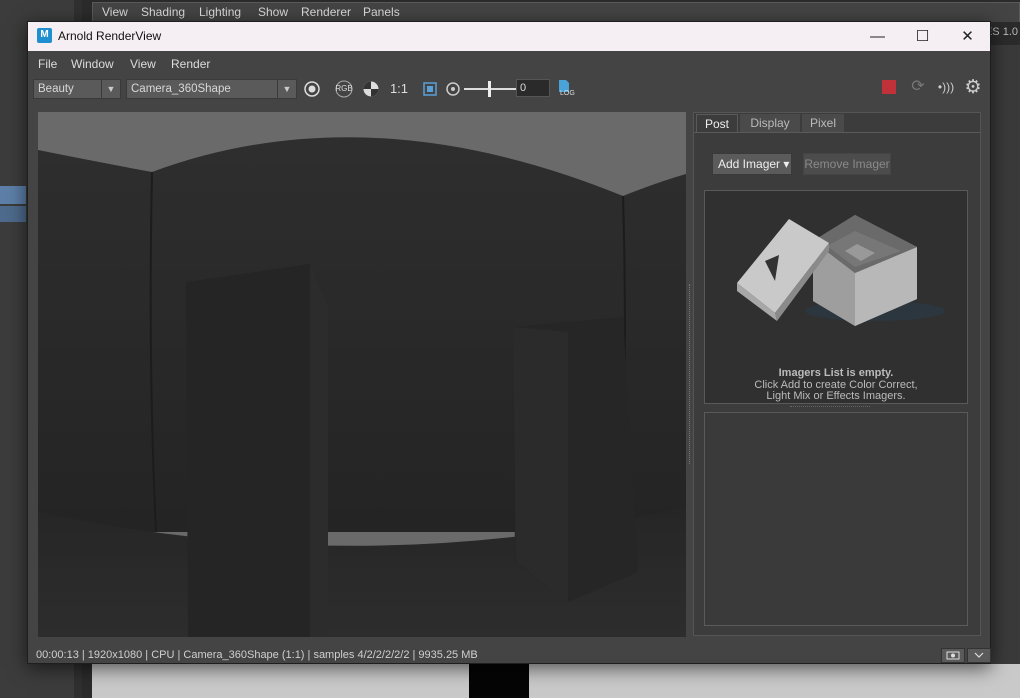  I want to click on maya-menu-show: Show, so click(273, 12).